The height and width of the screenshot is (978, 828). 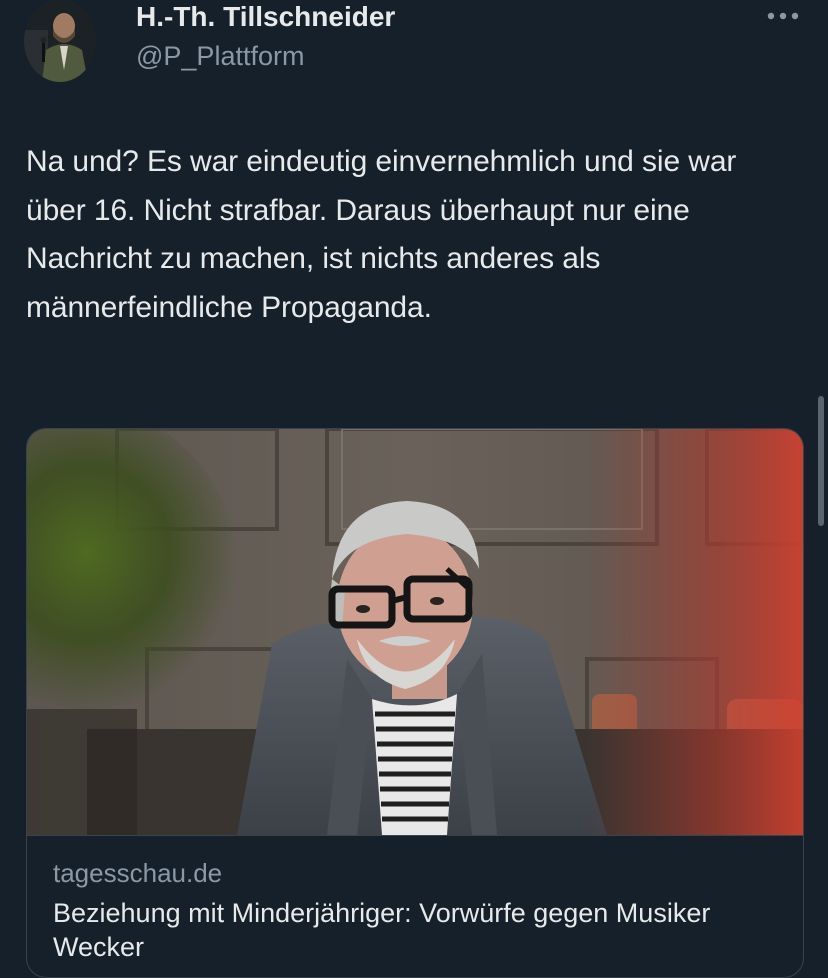 What do you see at coordinates (821, 461) in the screenshot?
I see `scrollbar-thumb` at bounding box center [821, 461].